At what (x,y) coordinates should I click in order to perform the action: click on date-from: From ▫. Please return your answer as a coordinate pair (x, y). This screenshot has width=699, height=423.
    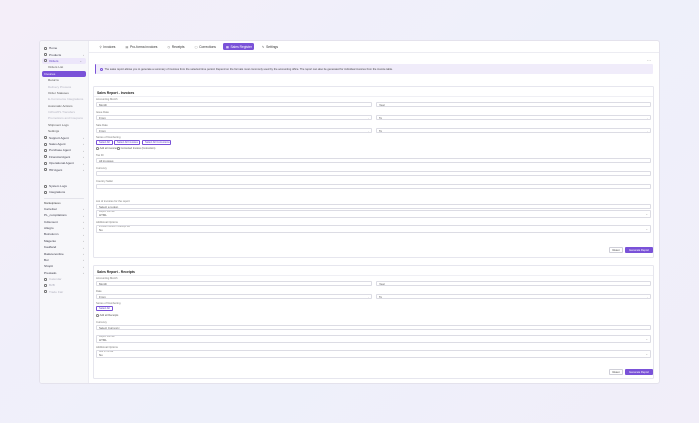
    Looking at the image, I should click on (234, 296).